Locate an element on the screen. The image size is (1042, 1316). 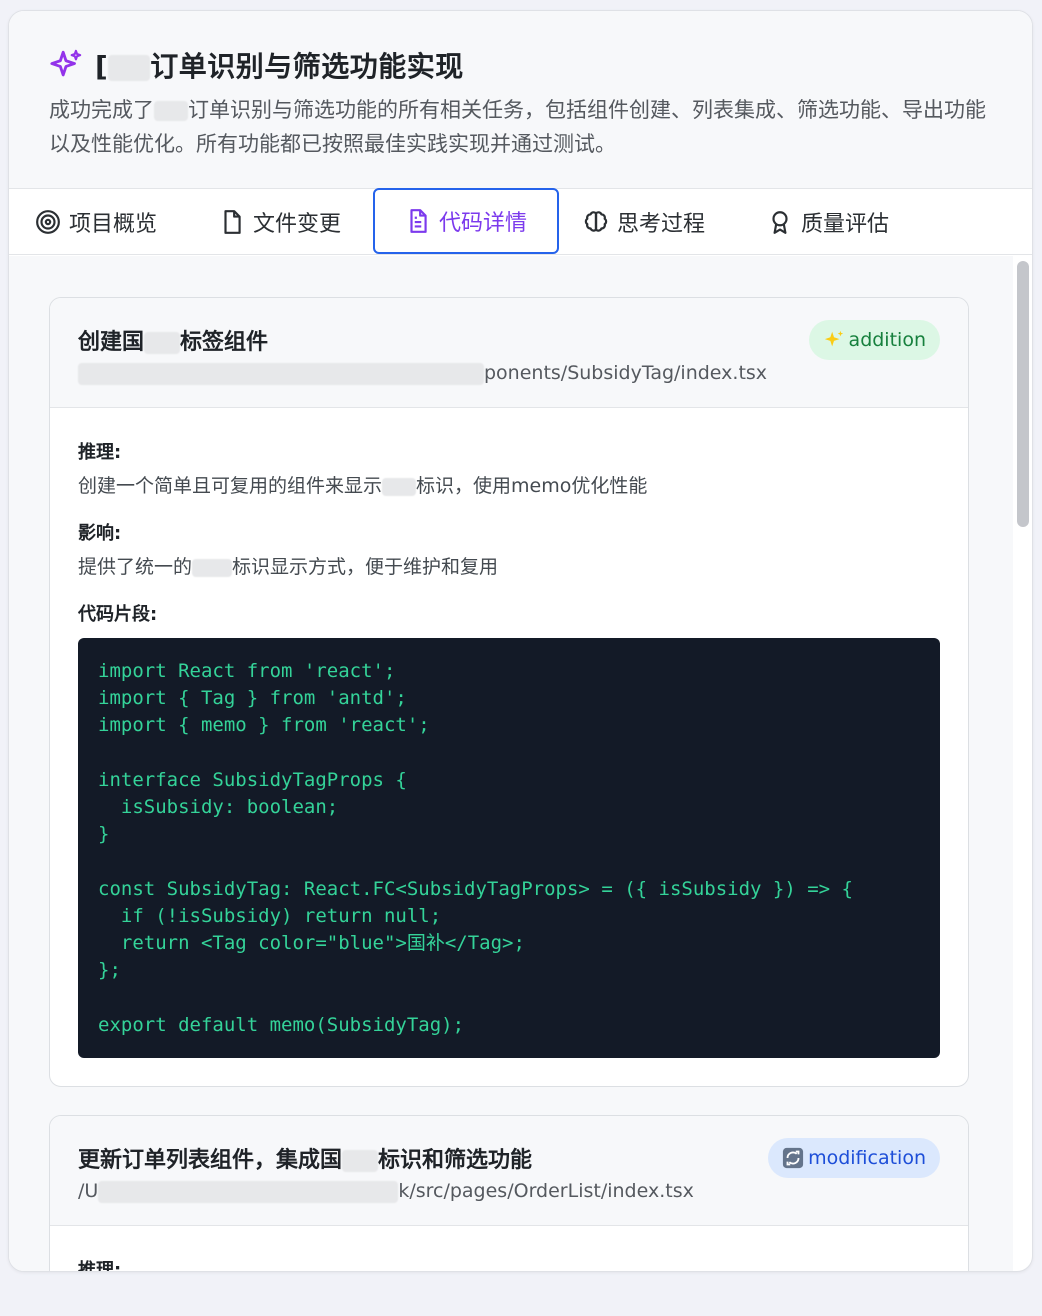
award-icon is located at coordinates (780, 222).